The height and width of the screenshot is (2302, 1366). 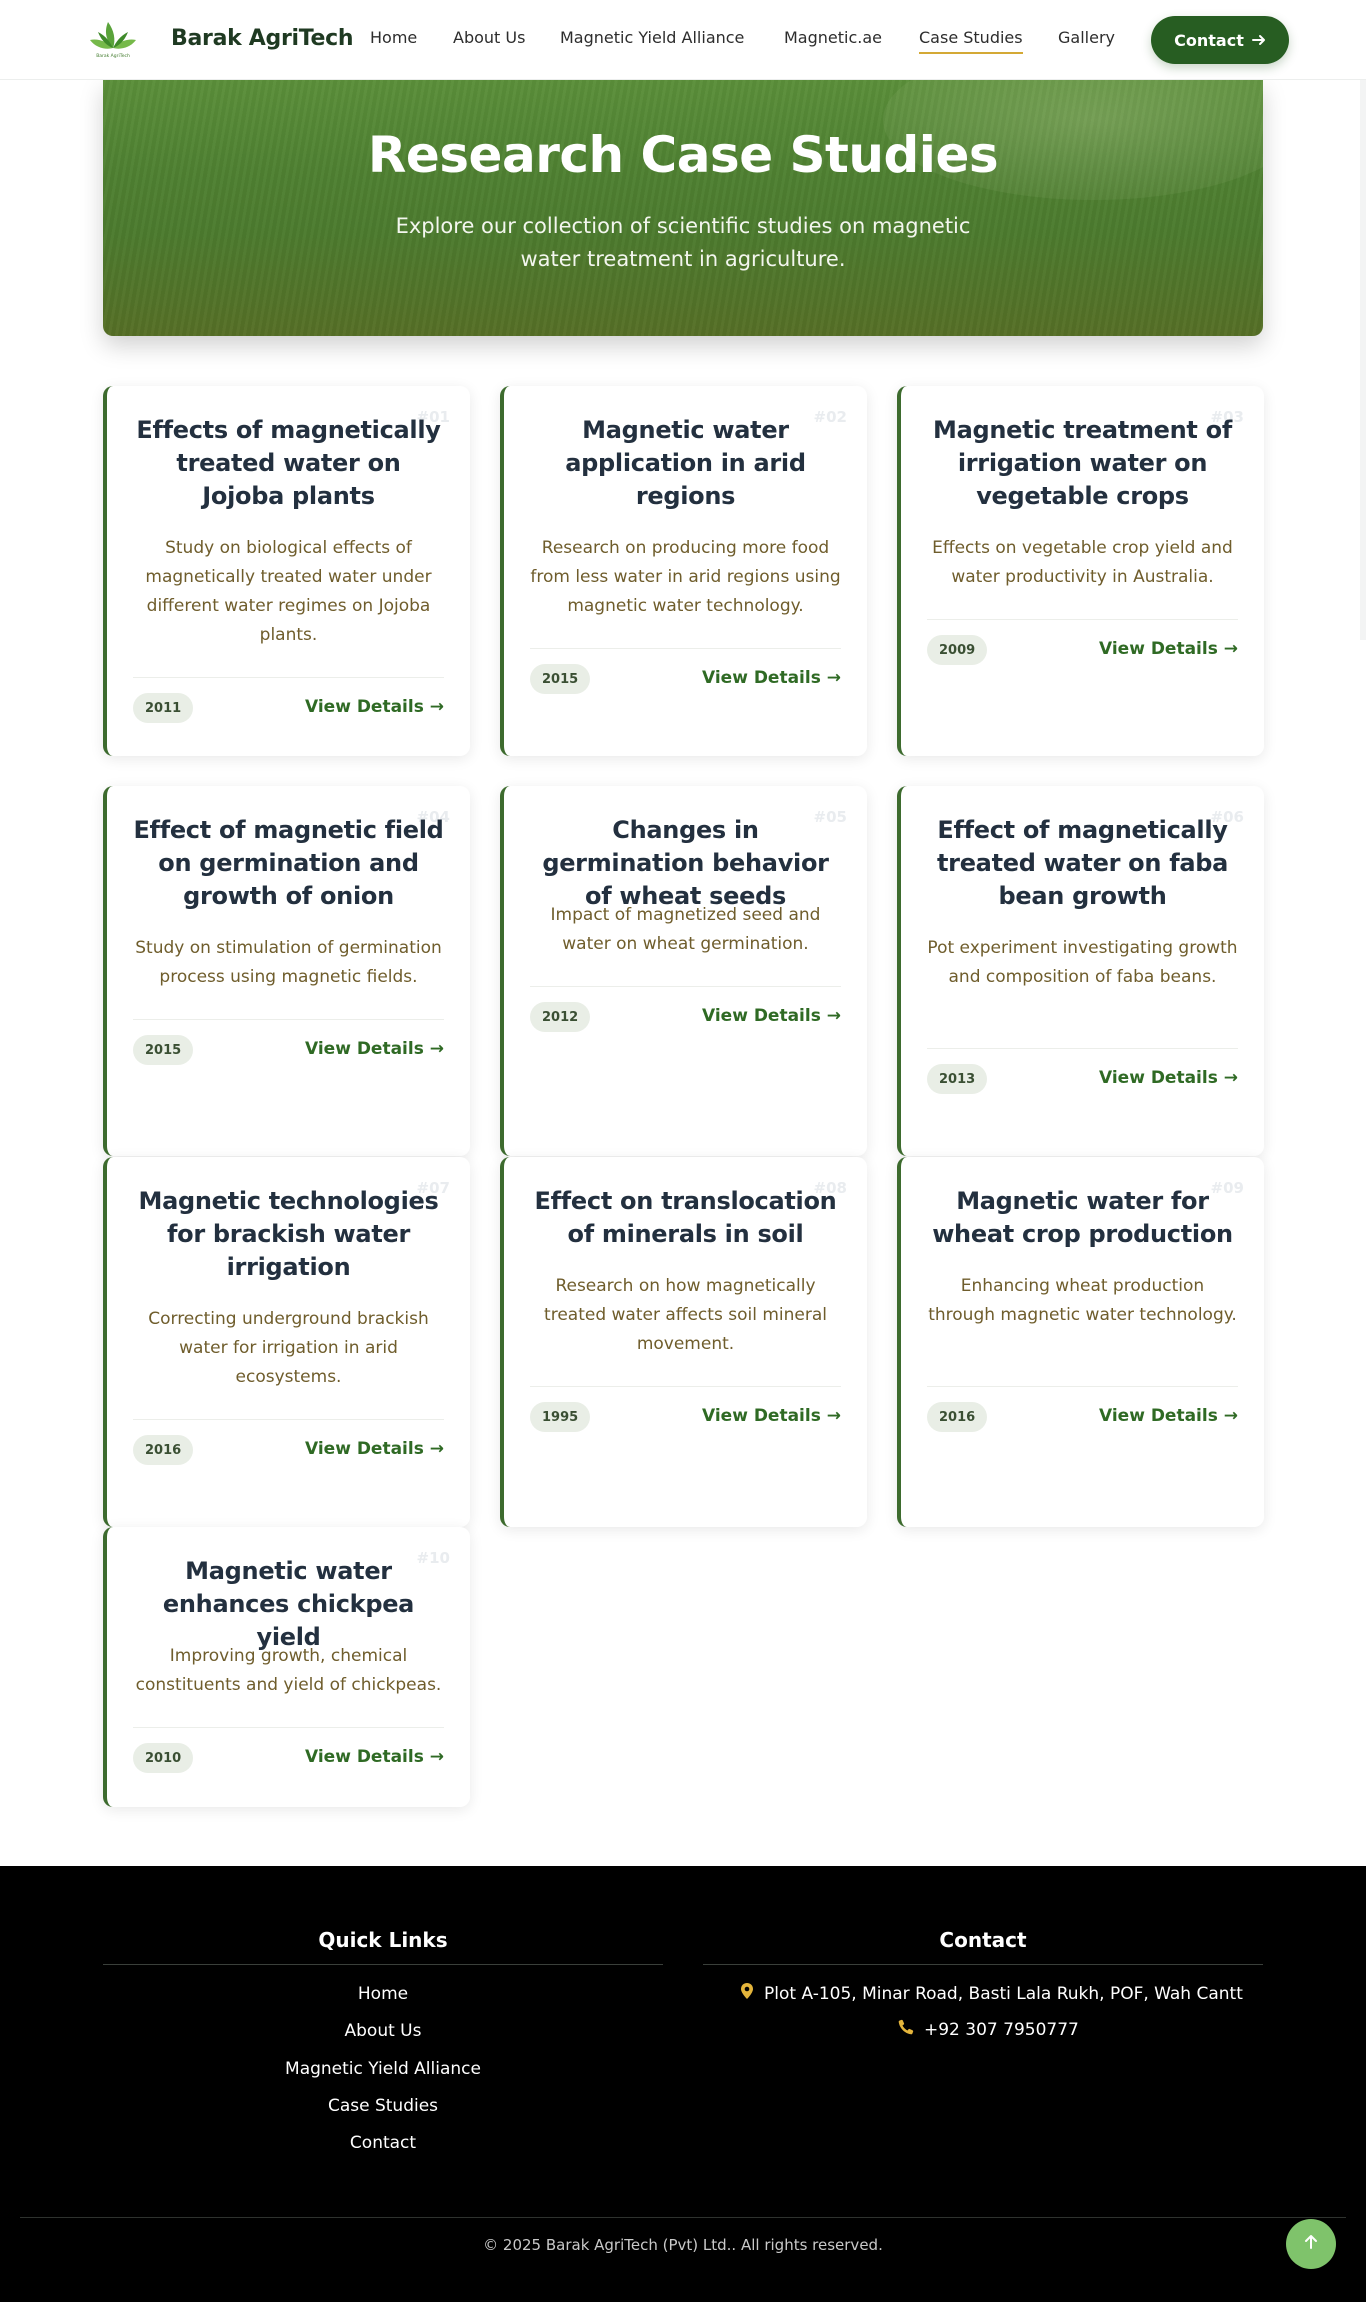 I want to click on quick-links-rule, so click(x=383, y=1964).